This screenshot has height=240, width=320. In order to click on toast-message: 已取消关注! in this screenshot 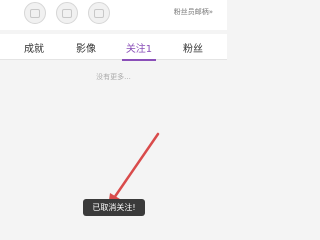, I will do `click(114, 207)`.